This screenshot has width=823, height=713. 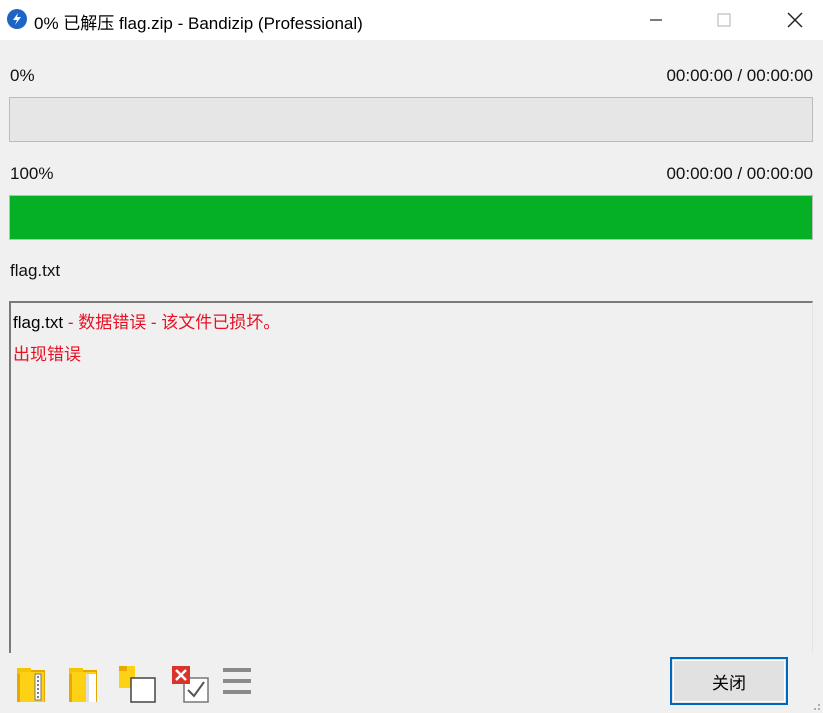 I want to click on total-percent-label: 100%, so click(x=32, y=173).